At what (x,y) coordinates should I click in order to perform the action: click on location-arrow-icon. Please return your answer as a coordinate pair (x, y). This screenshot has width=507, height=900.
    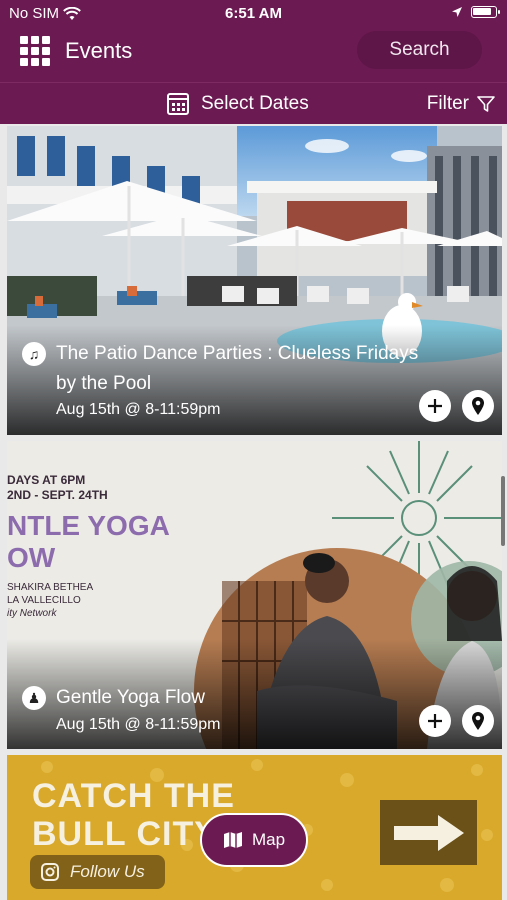
    Looking at the image, I should click on (457, 12).